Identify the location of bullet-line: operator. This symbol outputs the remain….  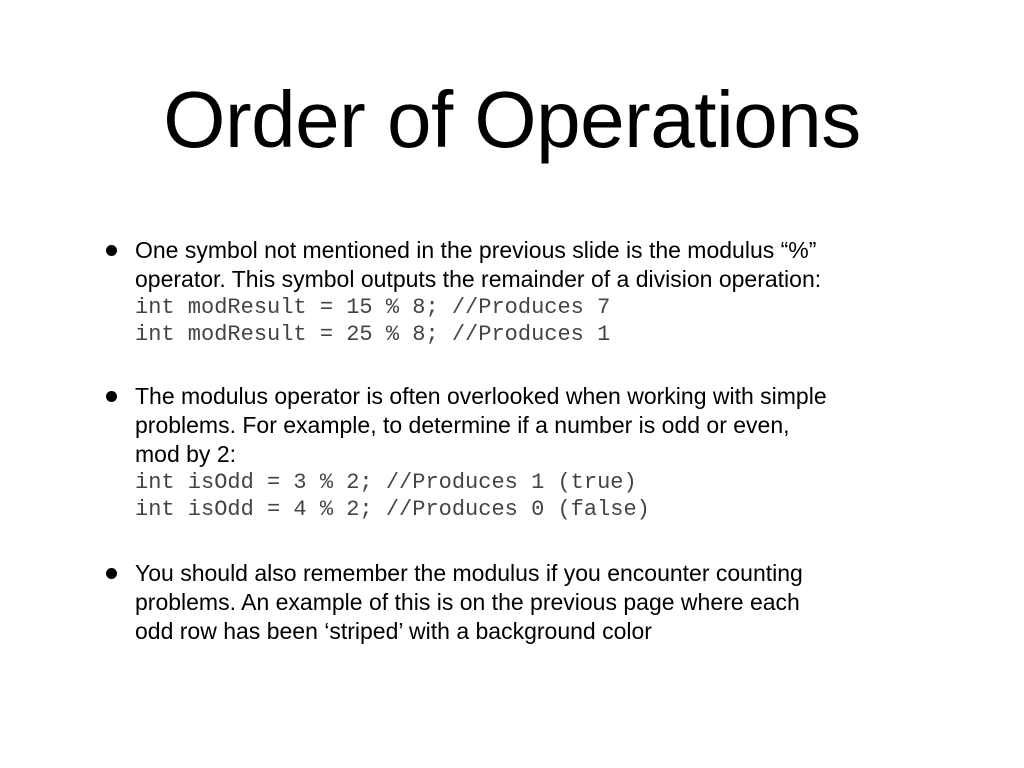
(478, 279).